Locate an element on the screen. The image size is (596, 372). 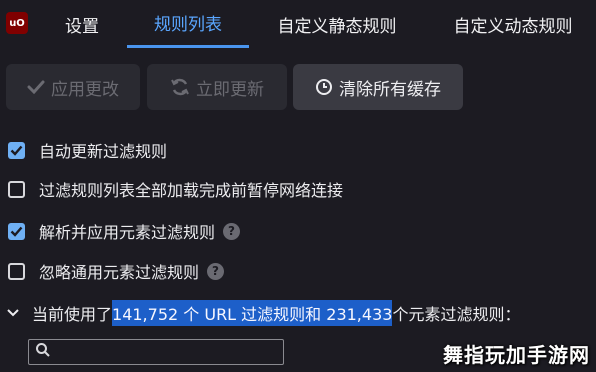
clock-icon is located at coordinates (324, 87).